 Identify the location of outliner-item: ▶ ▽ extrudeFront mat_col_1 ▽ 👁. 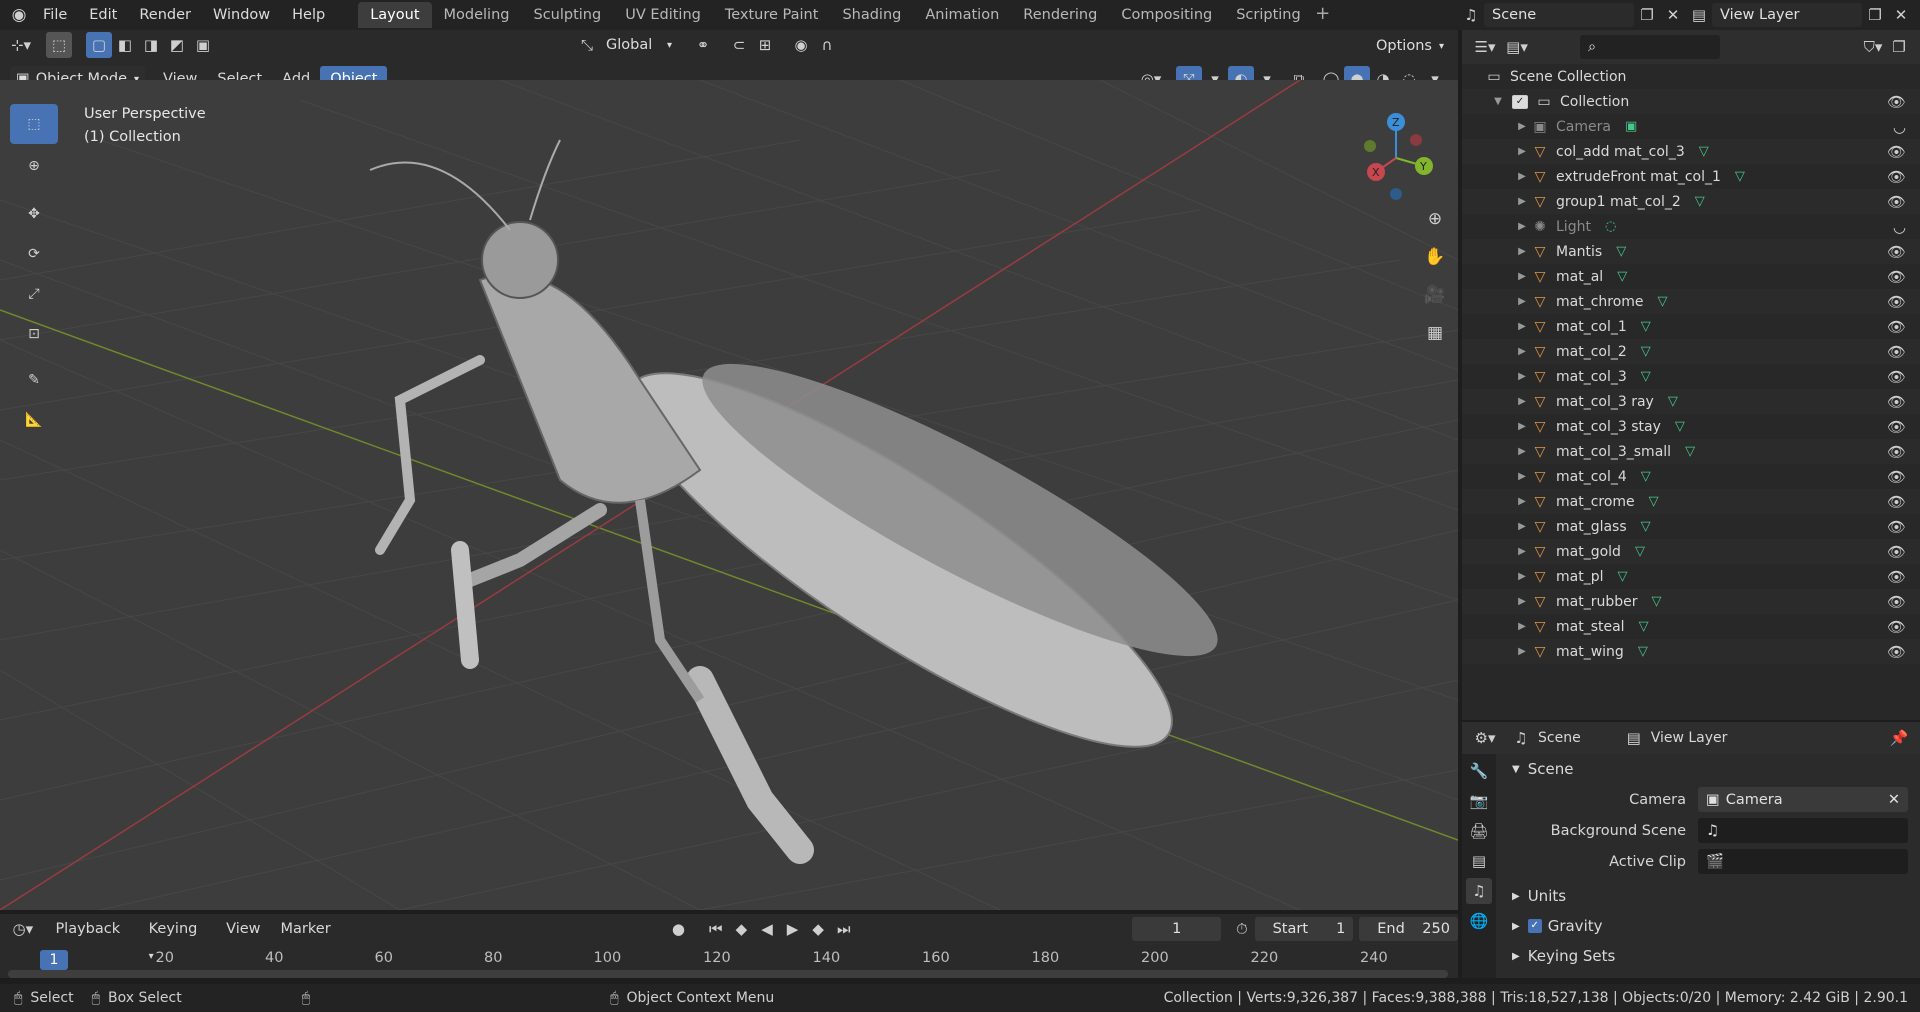
(1691, 176).